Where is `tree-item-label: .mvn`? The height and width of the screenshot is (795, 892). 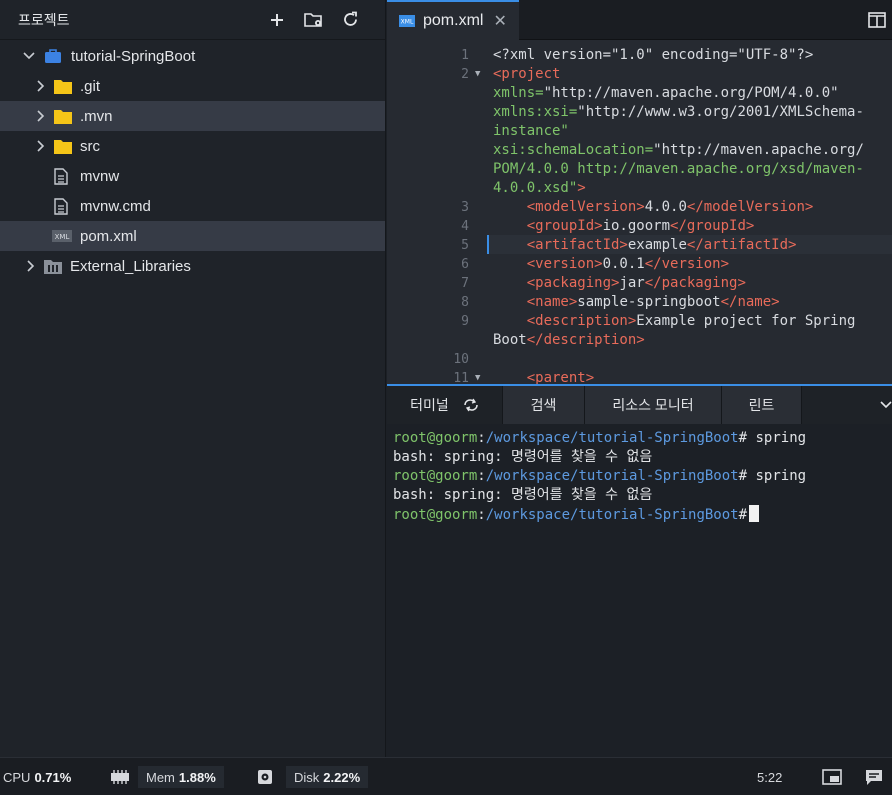 tree-item-label: .mvn is located at coordinates (96, 116).